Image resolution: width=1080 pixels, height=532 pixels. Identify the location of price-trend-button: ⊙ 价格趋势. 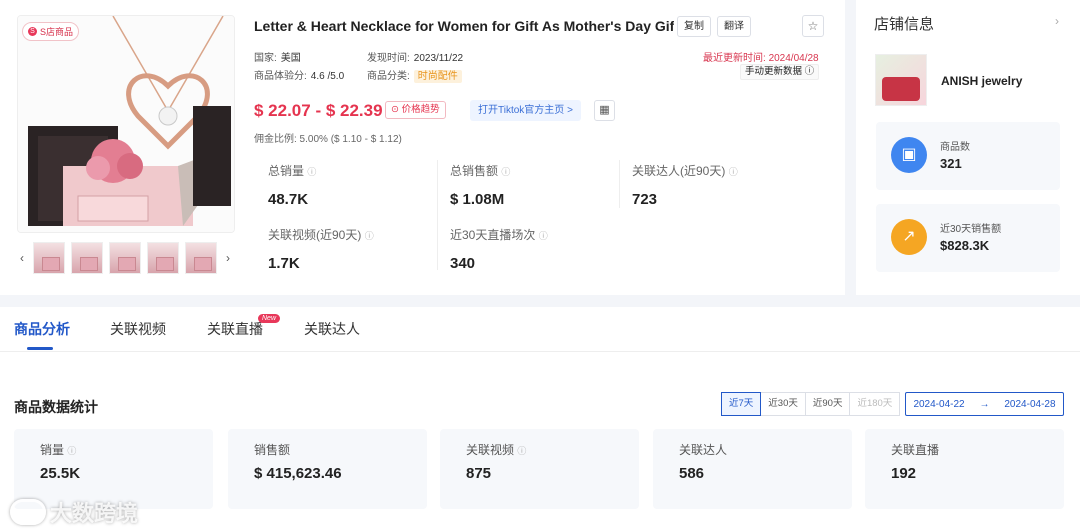
(415, 110).